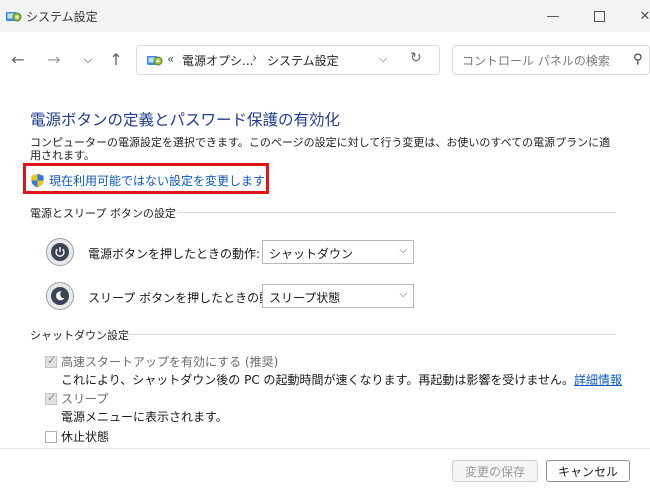  What do you see at coordinates (188, 298) in the screenshot?
I see `sleep-button-action-label: スリープ ボタンを押したときの動作:` at bounding box center [188, 298].